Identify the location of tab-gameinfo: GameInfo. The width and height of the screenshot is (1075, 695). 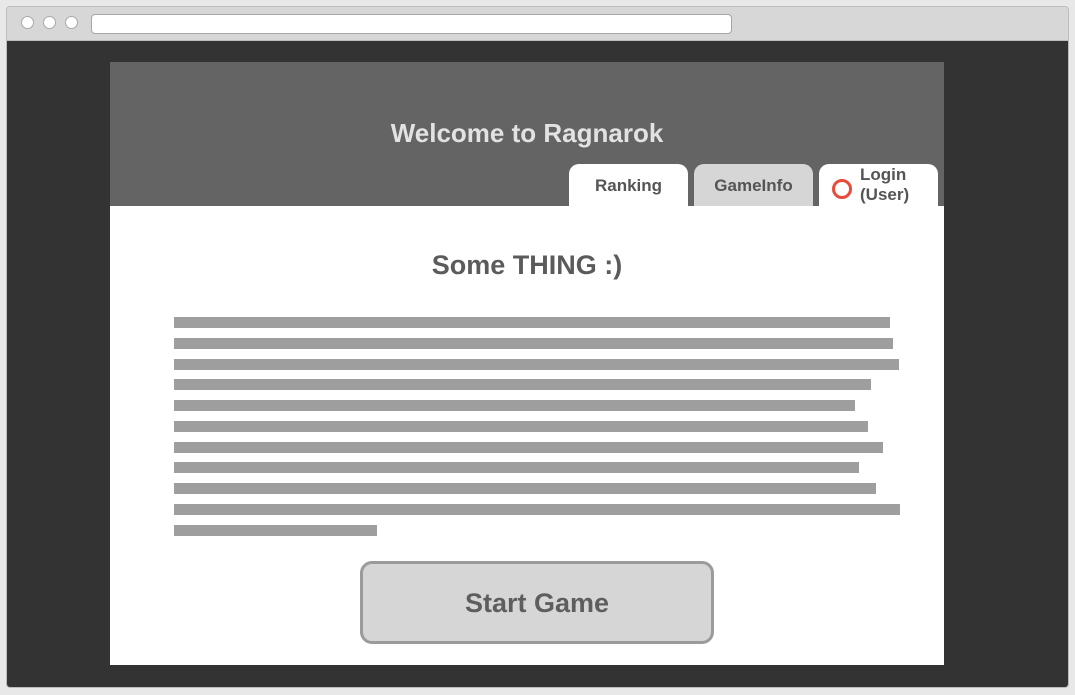
(753, 185).